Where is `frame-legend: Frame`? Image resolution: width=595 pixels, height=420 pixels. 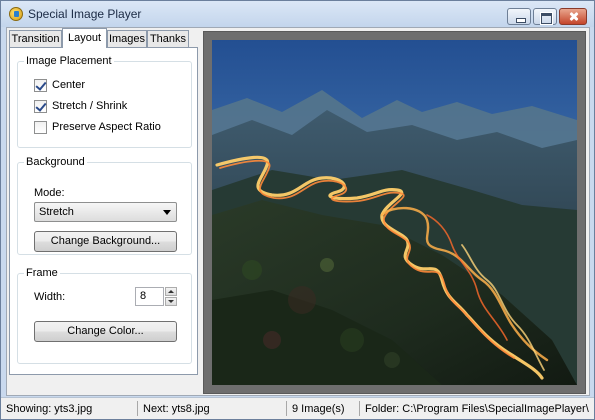
frame-legend: Frame is located at coordinates (42, 273).